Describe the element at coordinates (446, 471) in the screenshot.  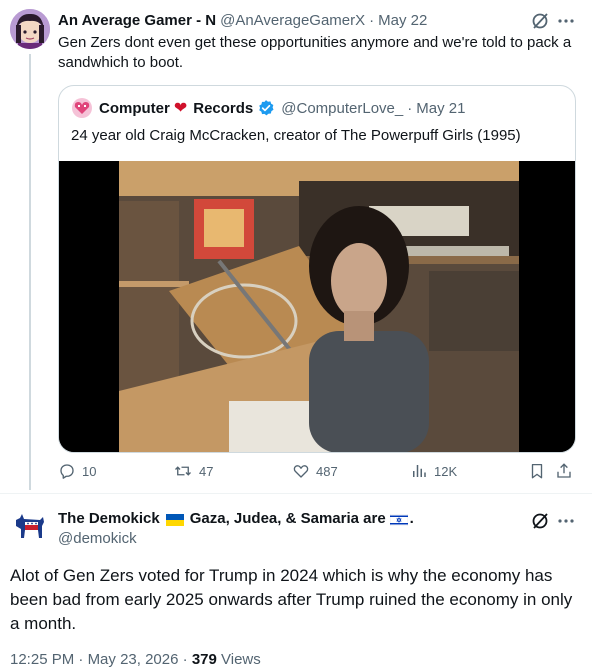
I see `views-count: 12K` at that location.